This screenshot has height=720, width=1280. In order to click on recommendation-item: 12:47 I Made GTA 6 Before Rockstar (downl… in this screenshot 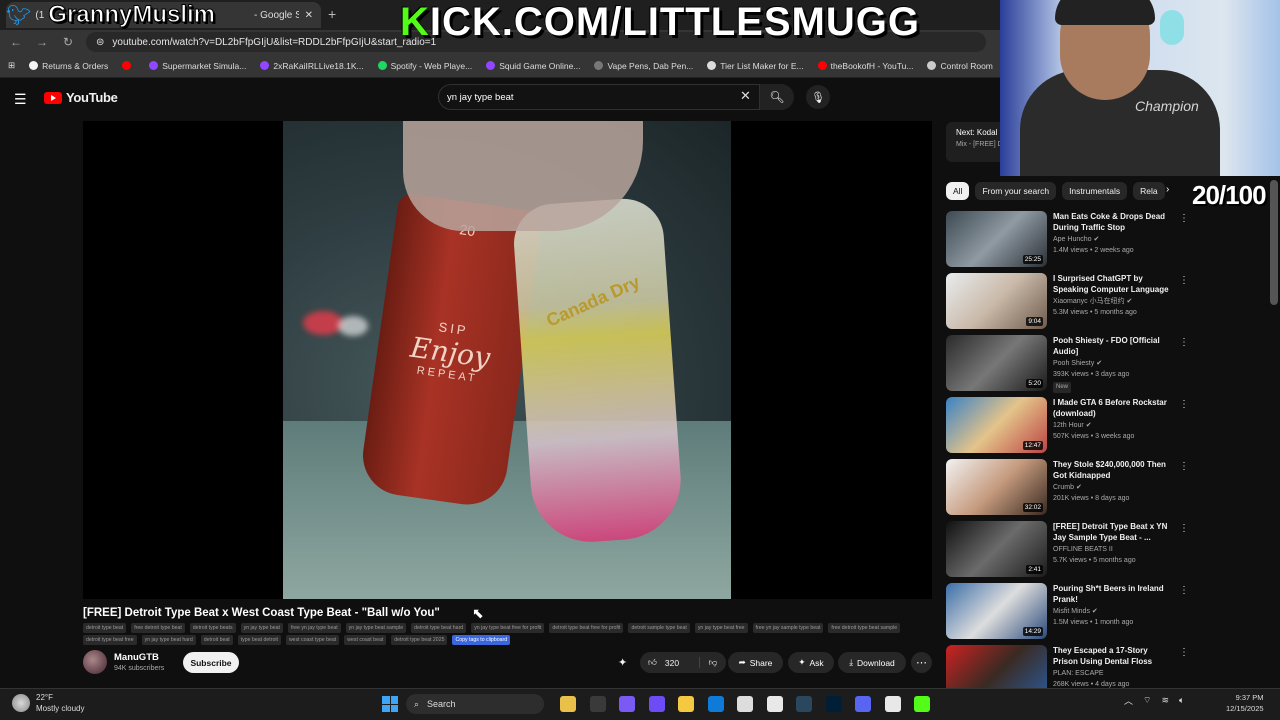, I will do `click(1071, 428)`.